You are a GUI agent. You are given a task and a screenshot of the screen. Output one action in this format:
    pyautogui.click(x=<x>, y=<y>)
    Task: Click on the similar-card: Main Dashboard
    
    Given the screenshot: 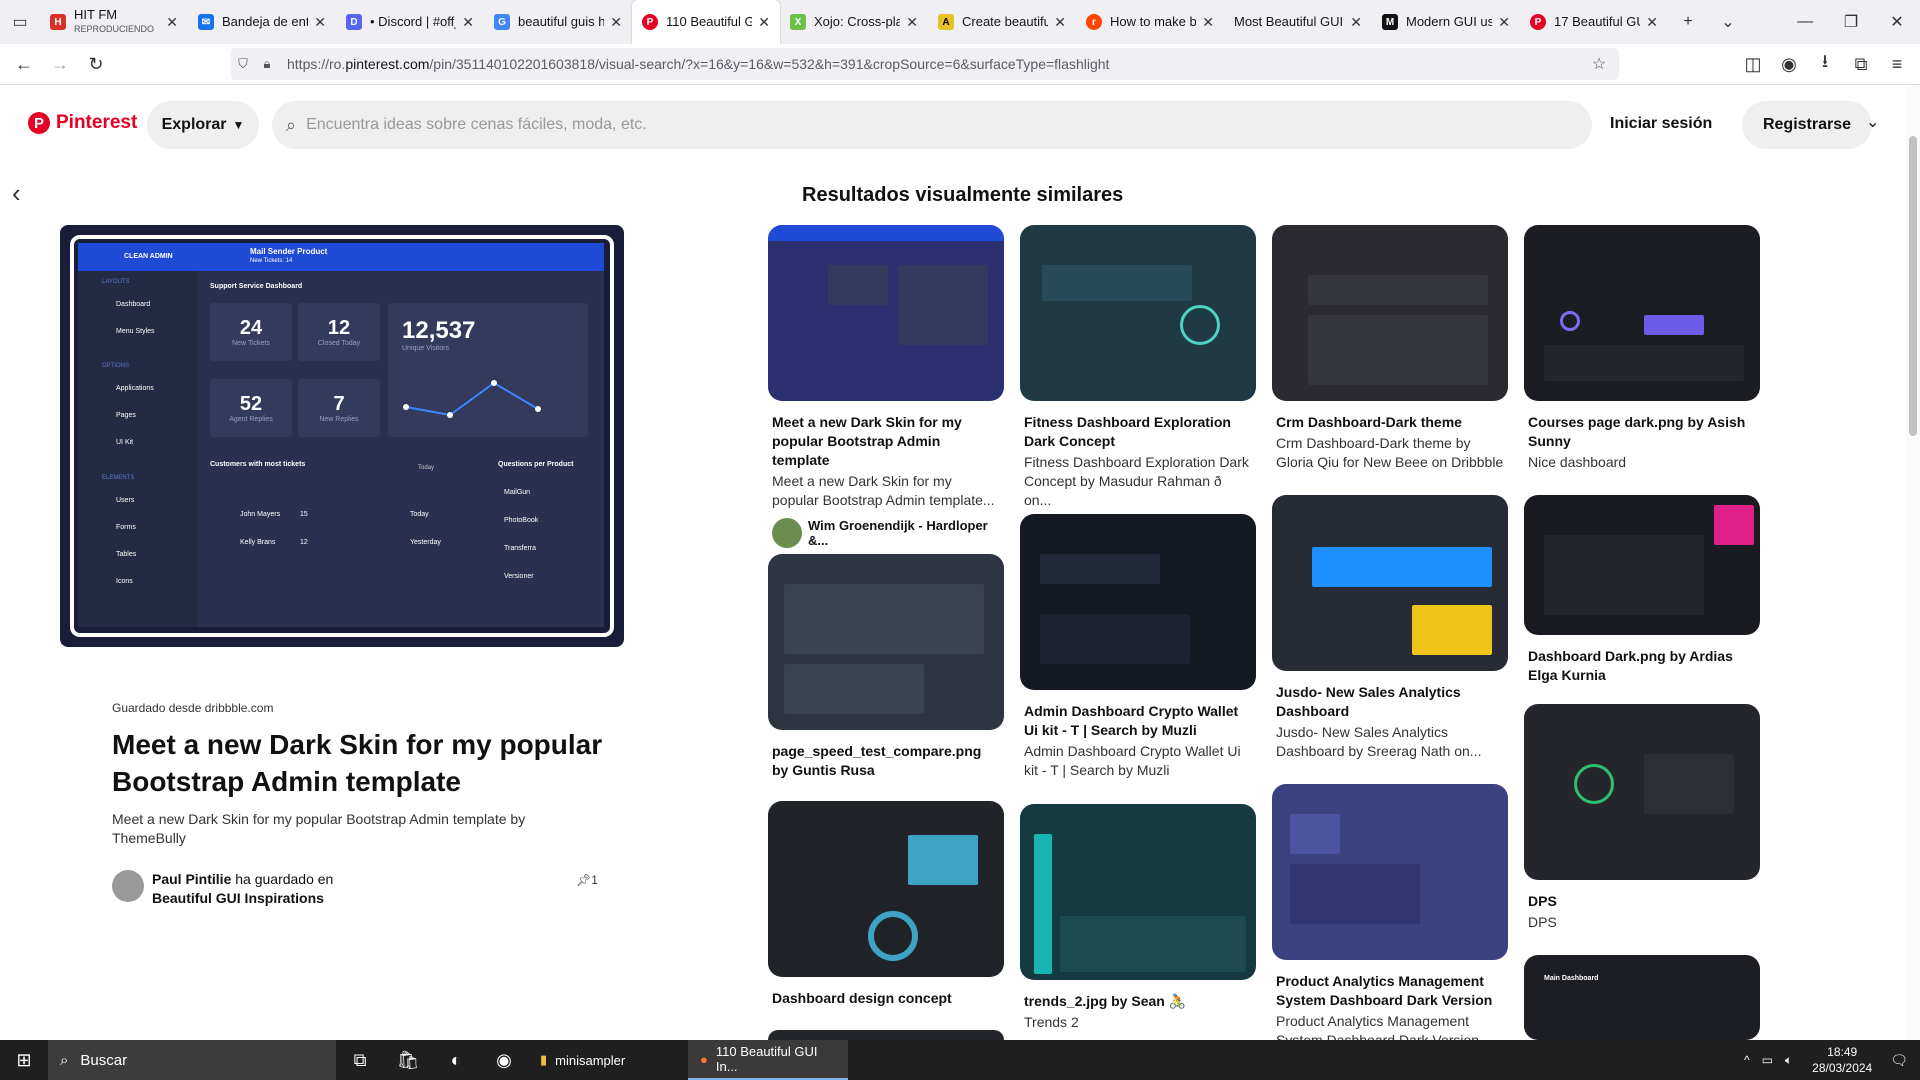 What is the action you would take?
    pyautogui.click(x=1642, y=997)
    